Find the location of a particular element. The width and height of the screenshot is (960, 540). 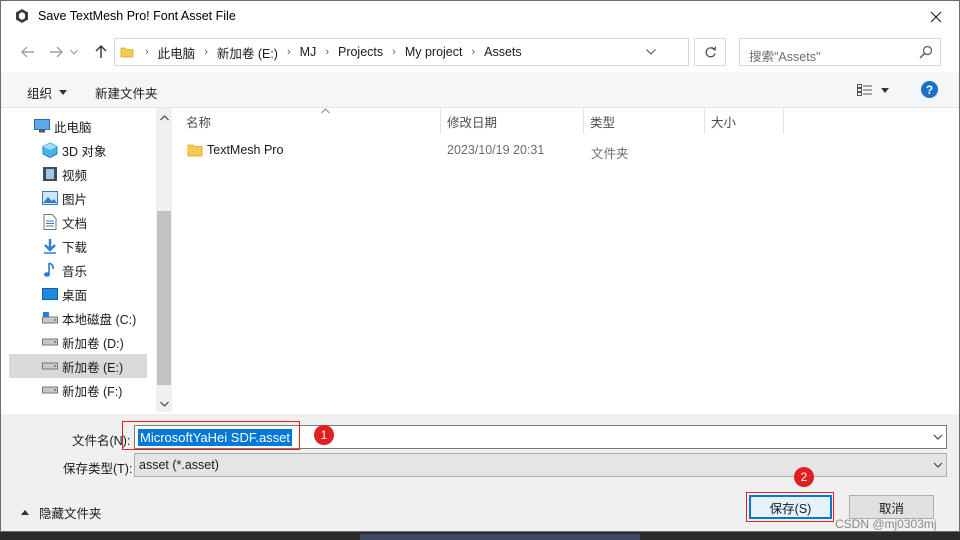

back-button is located at coordinates (28, 52).